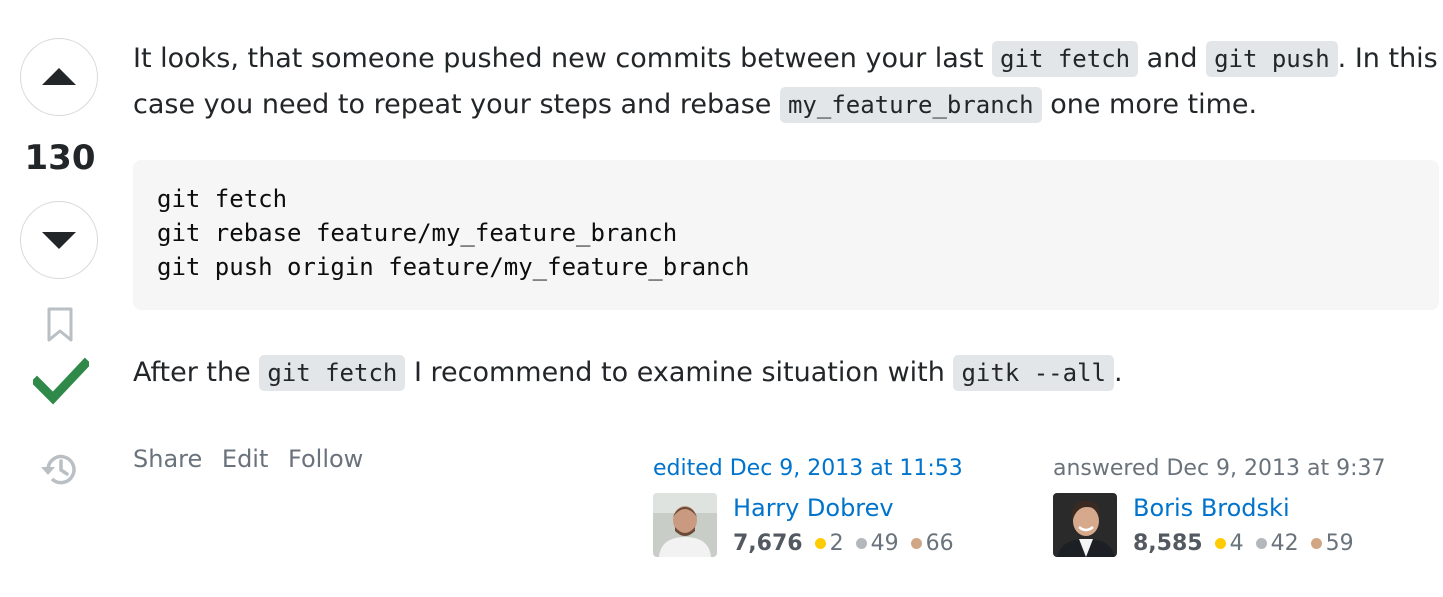 This screenshot has height=597, width=1443. I want to click on edited-timestamp-link: edited Dec 9, 2013 at 11:53, so click(833, 469).